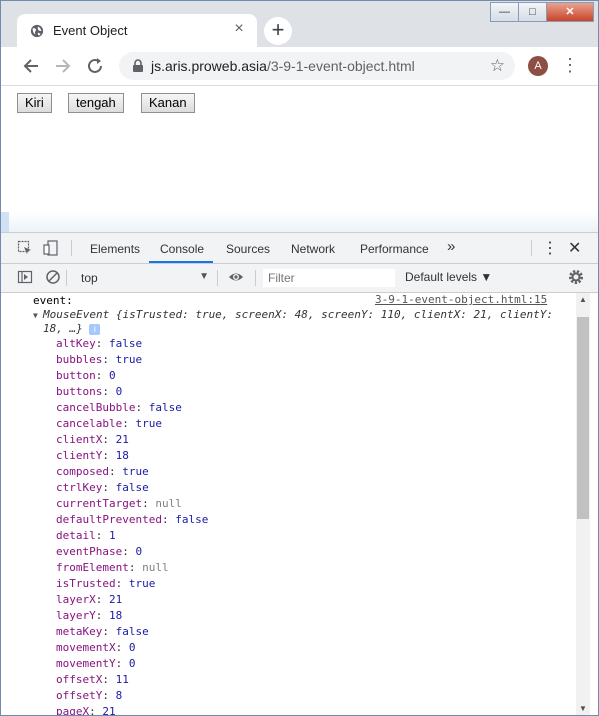 This screenshot has width=599, height=716. Describe the element at coordinates (25, 248) in the screenshot. I see `inspect-element-icon` at that location.